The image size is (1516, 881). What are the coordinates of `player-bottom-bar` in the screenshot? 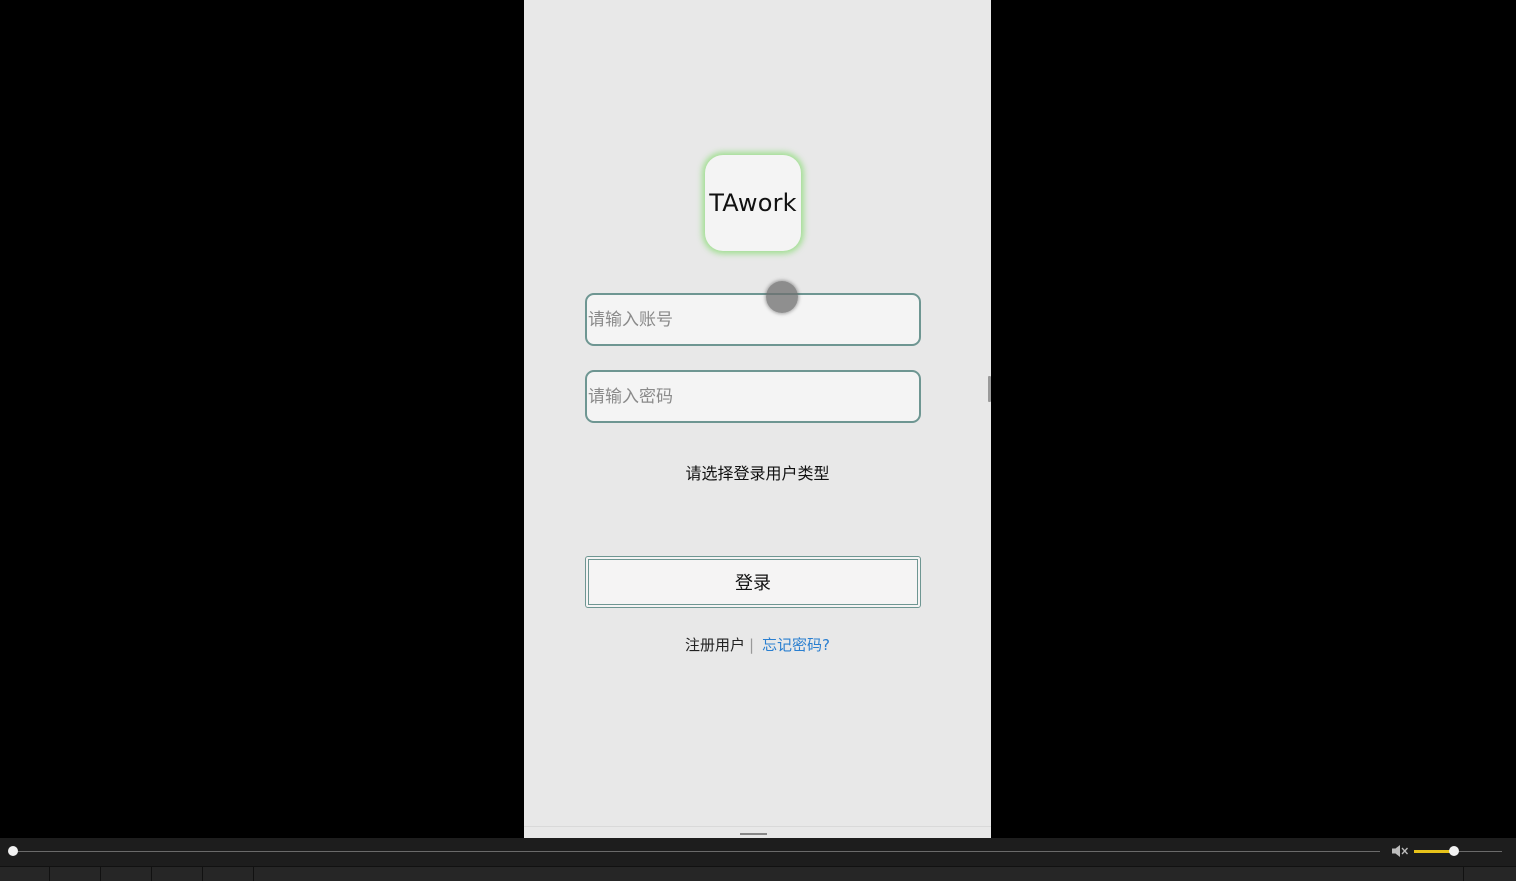 It's located at (758, 873).